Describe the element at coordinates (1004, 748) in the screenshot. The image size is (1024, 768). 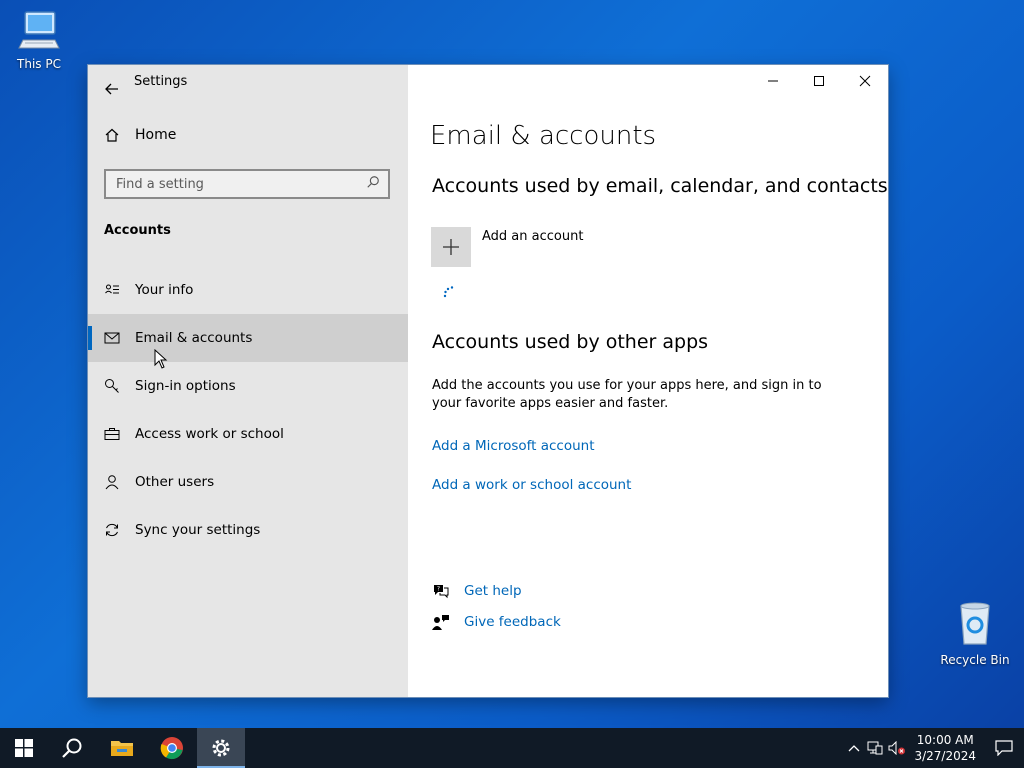
I see `notifications-icon` at that location.